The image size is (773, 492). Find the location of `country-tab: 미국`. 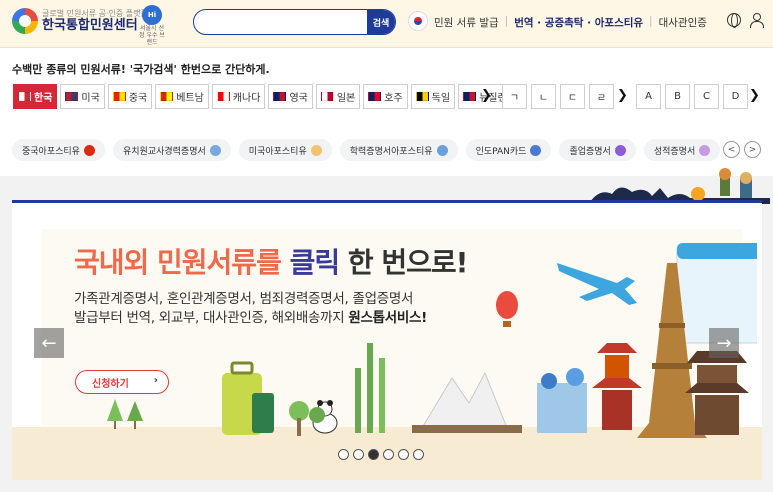

country-tab: 미국 is located at coordinates (82, 96).